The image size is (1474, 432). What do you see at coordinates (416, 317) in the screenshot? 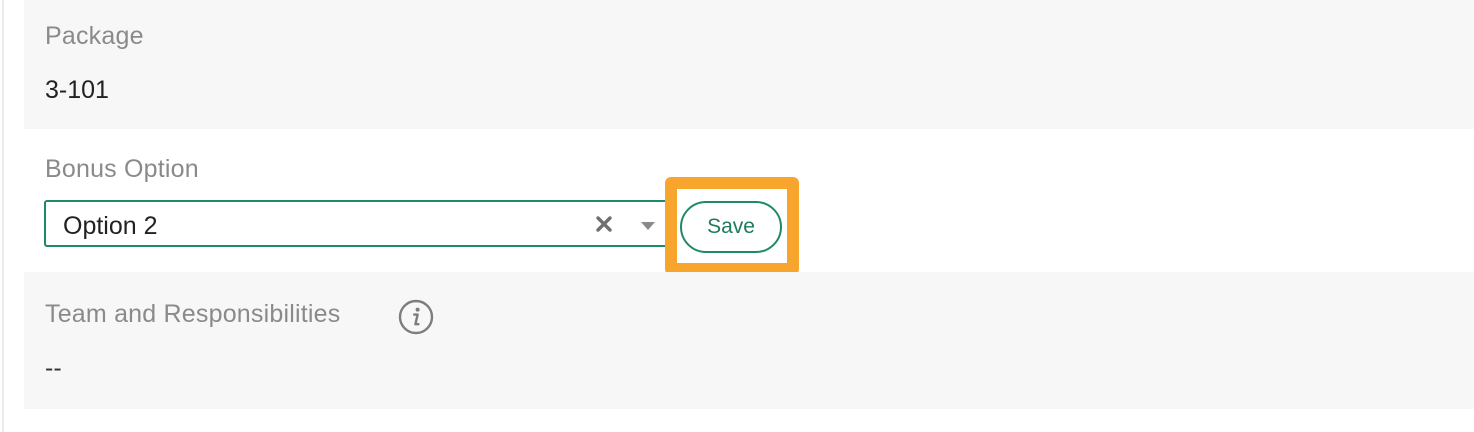
I see `info-icon` at bounding box center [416, 317].